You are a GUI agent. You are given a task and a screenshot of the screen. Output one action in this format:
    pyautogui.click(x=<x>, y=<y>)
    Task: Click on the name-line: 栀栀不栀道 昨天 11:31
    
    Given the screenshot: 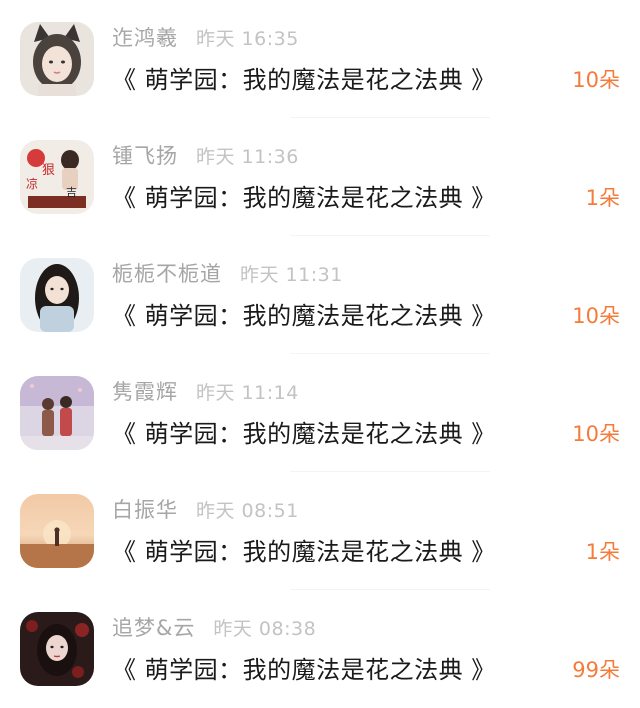 What is the action you would take?
    pyautogui.click(x=227, y=273)
    